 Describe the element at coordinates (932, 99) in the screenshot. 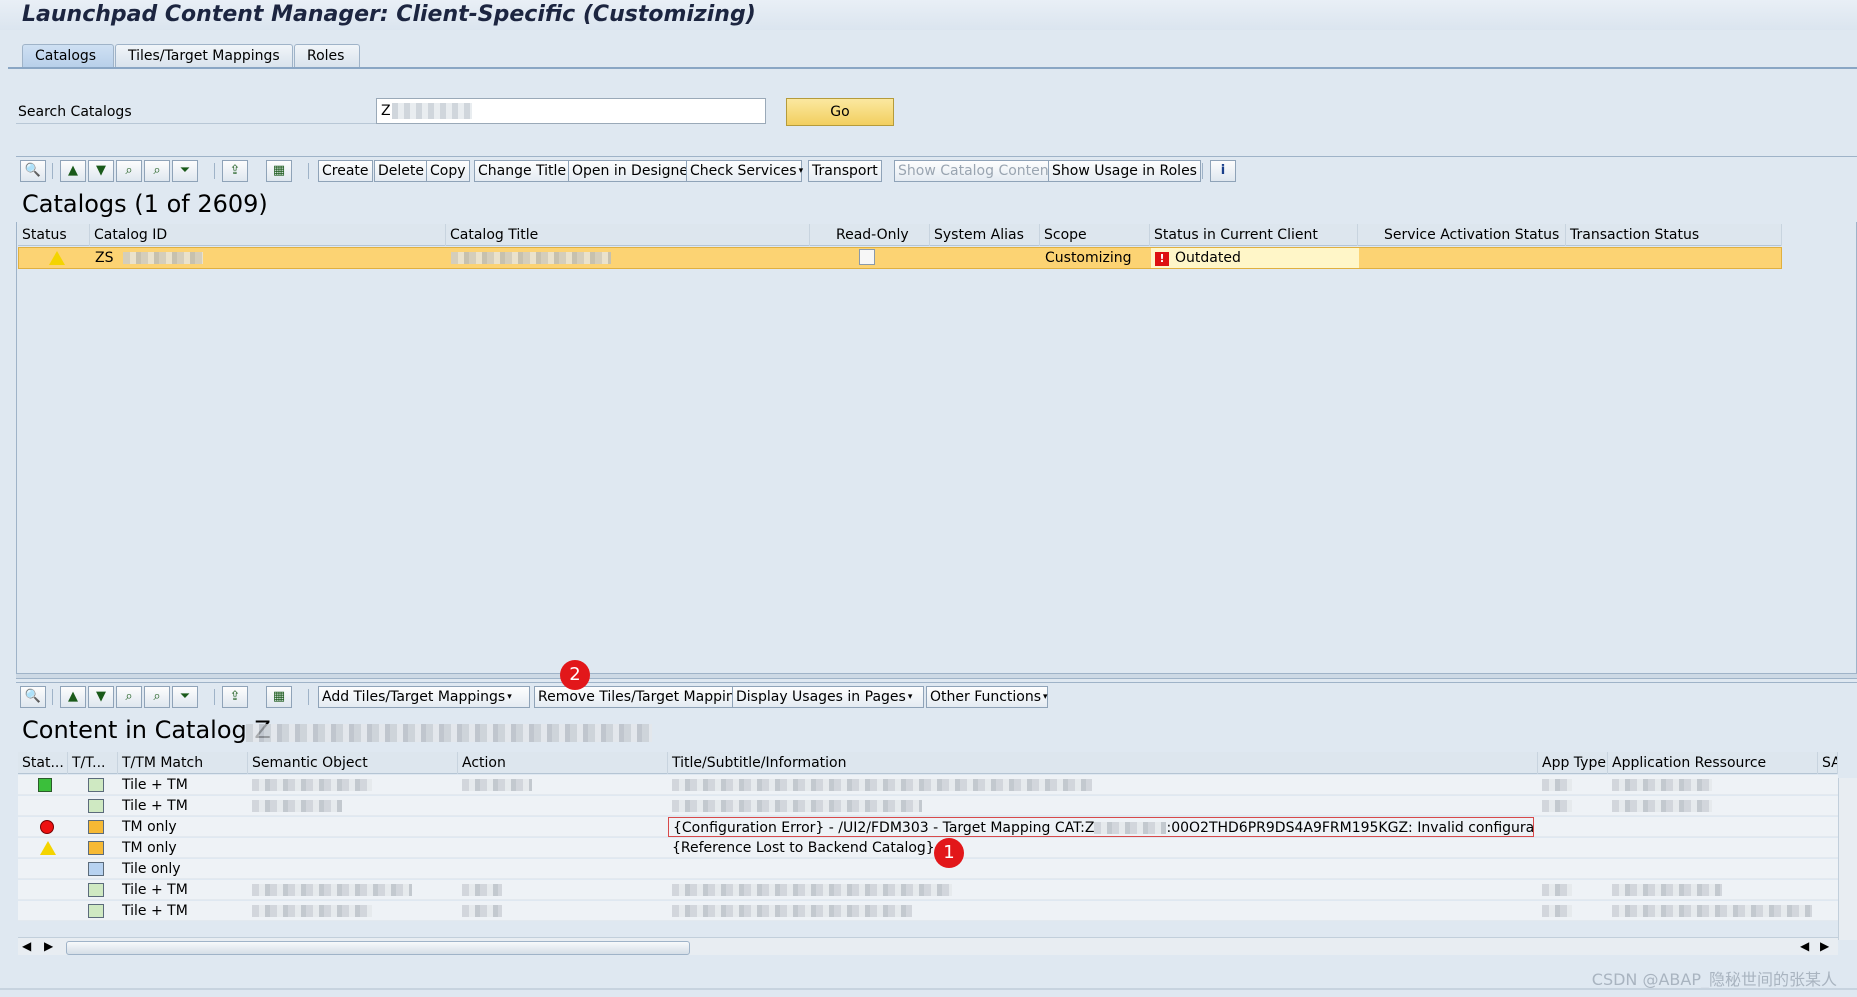

I see `search-panel` at that location.